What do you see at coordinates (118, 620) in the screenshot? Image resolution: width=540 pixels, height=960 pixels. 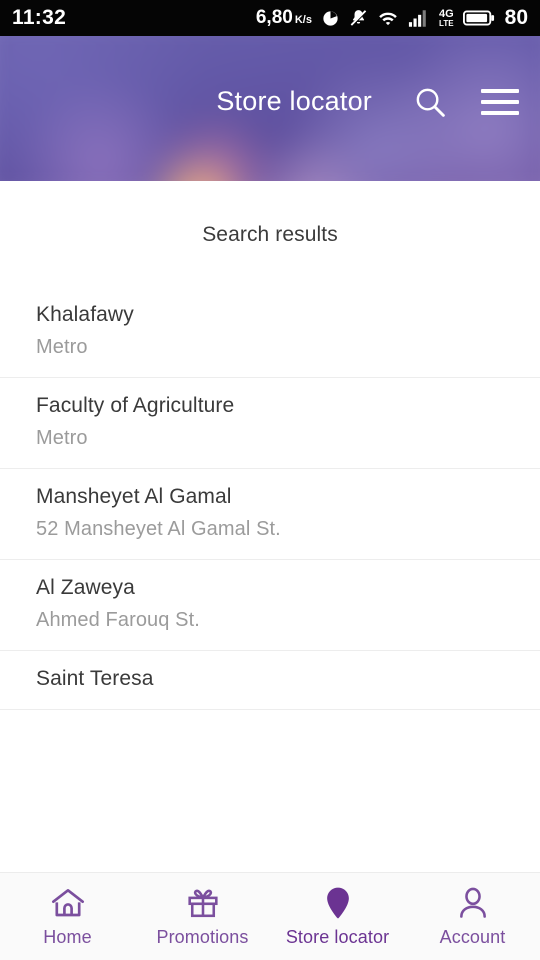 I see `store-address: Ahmed Farouq St.` at bounding box center [118, 620].